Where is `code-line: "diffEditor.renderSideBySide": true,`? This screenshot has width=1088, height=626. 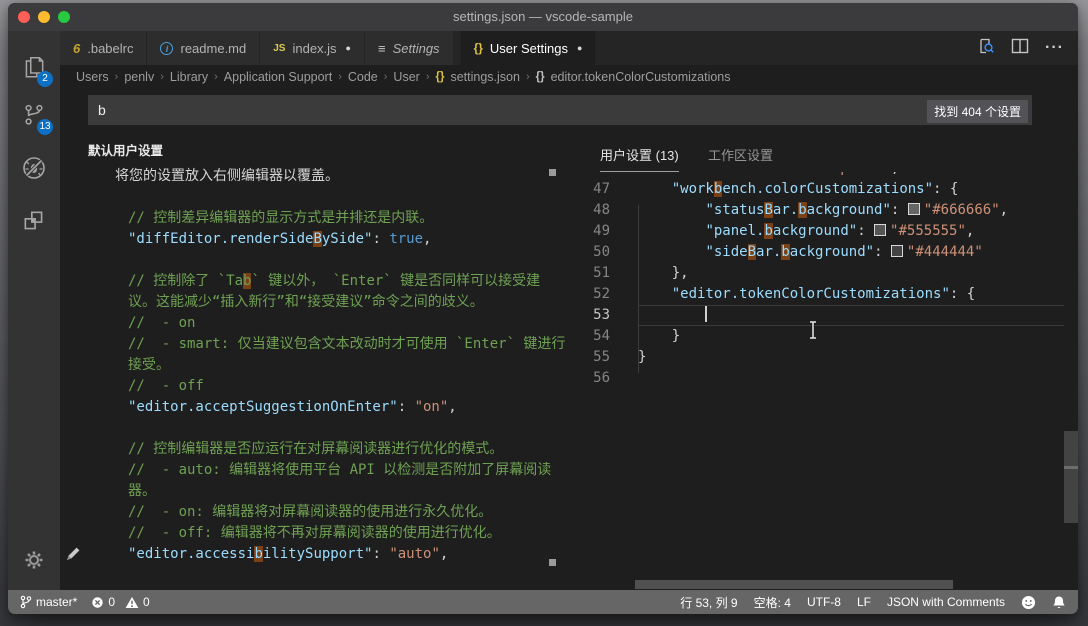 code-line: "diffEditor.renderSideBySide": true, is located at coordinates (280, 239).